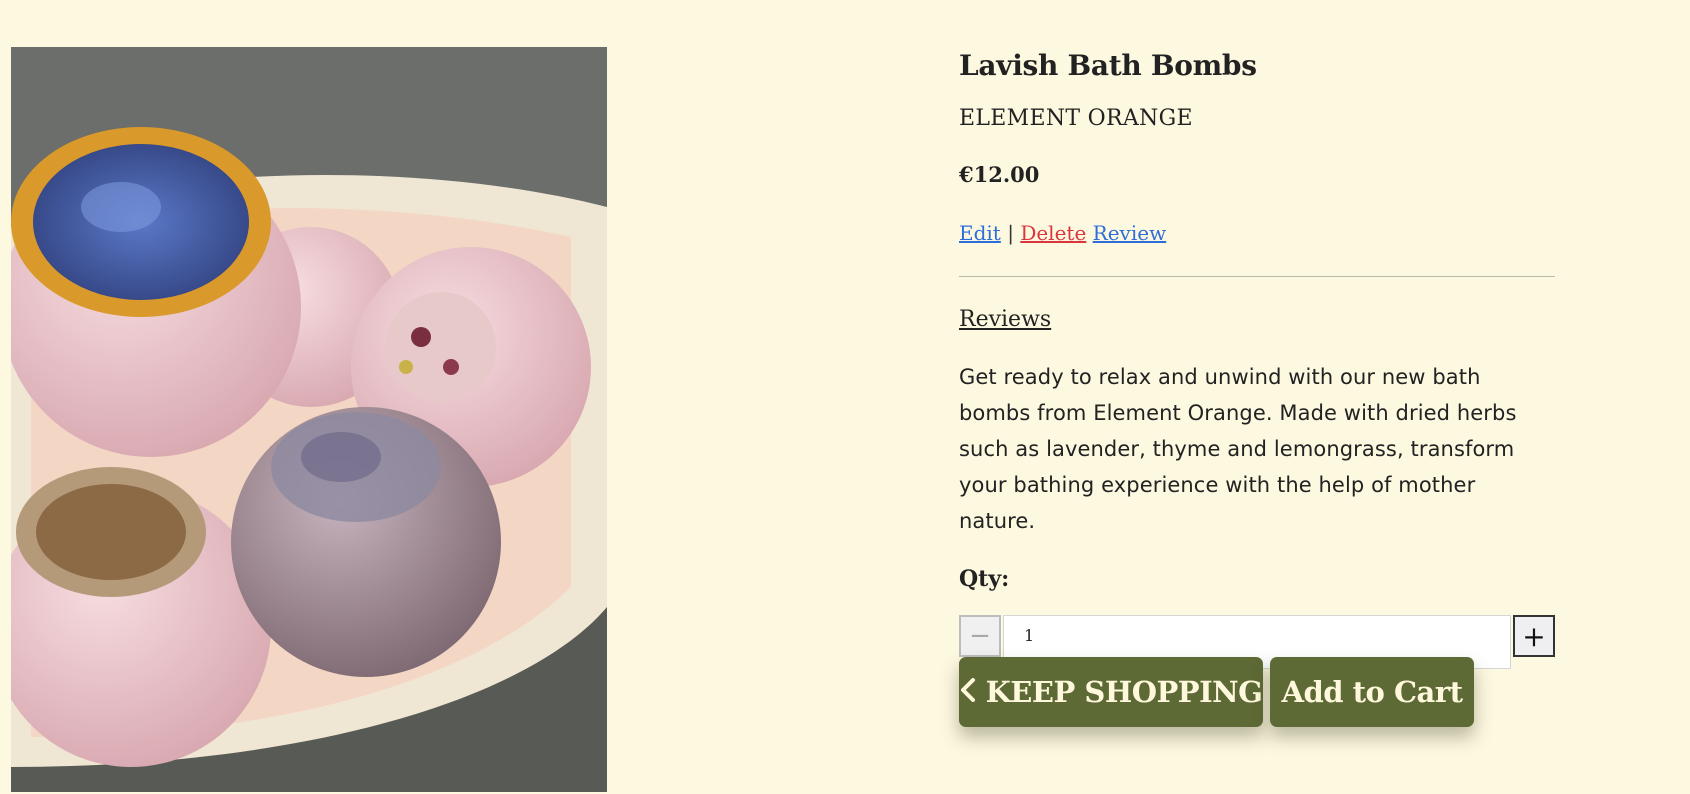  What do you see at coordinates (1005, 320) in the screenshot?
I see `reviews-link: Reviews` at bounding box center [1005, 320].